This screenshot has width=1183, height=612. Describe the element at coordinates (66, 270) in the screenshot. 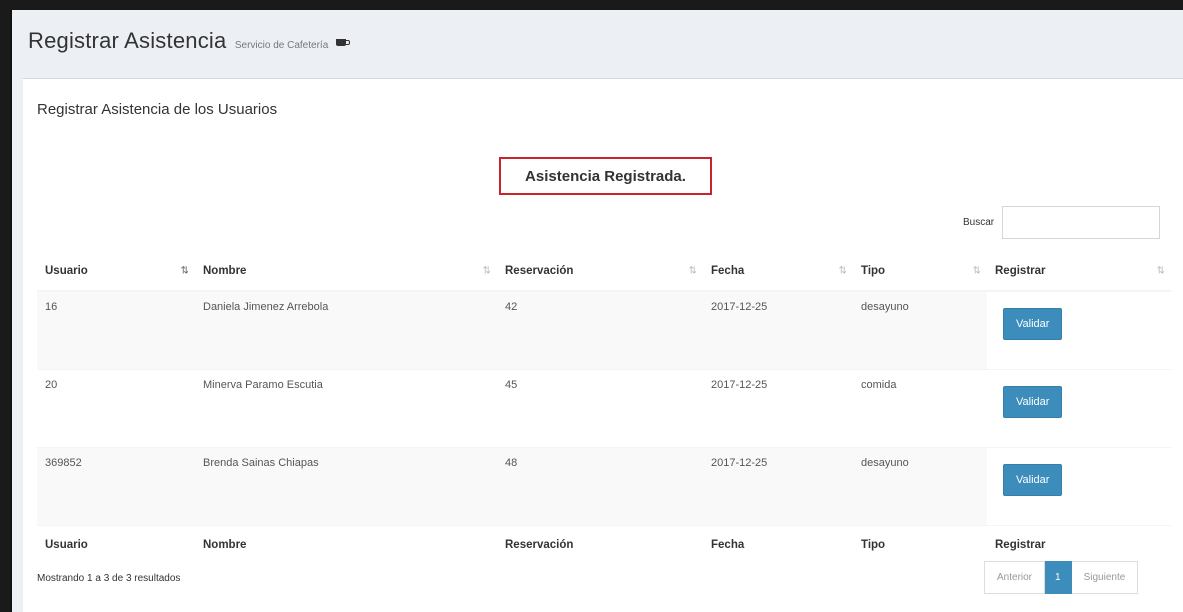

I see `column-header-label: Usuario` at that location.